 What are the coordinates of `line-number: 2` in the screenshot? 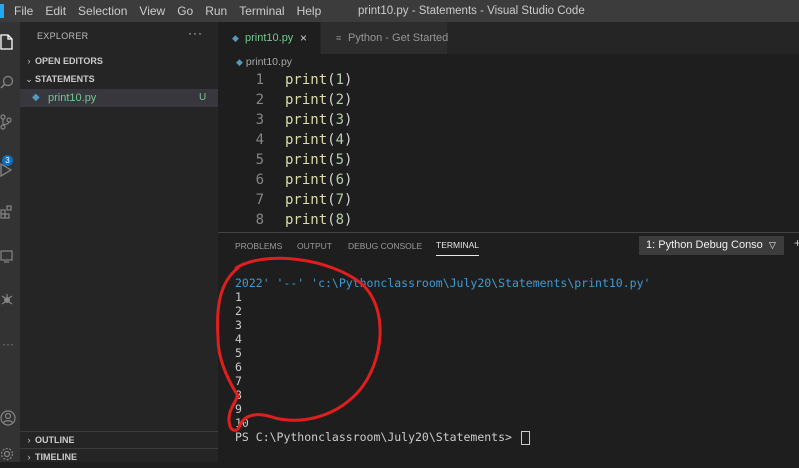 It's located at (259, 100).